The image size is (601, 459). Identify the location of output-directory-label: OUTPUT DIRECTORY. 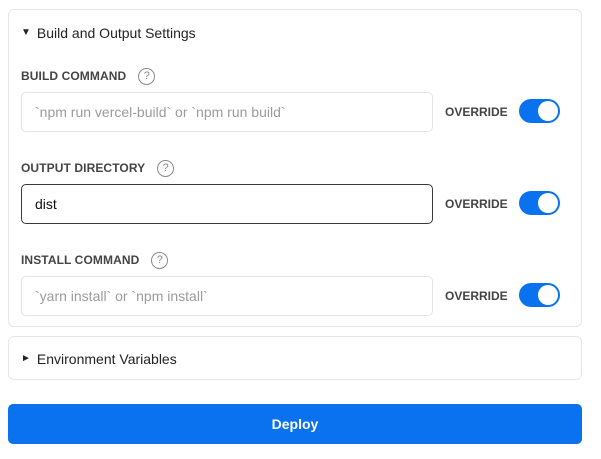
(83, 168).